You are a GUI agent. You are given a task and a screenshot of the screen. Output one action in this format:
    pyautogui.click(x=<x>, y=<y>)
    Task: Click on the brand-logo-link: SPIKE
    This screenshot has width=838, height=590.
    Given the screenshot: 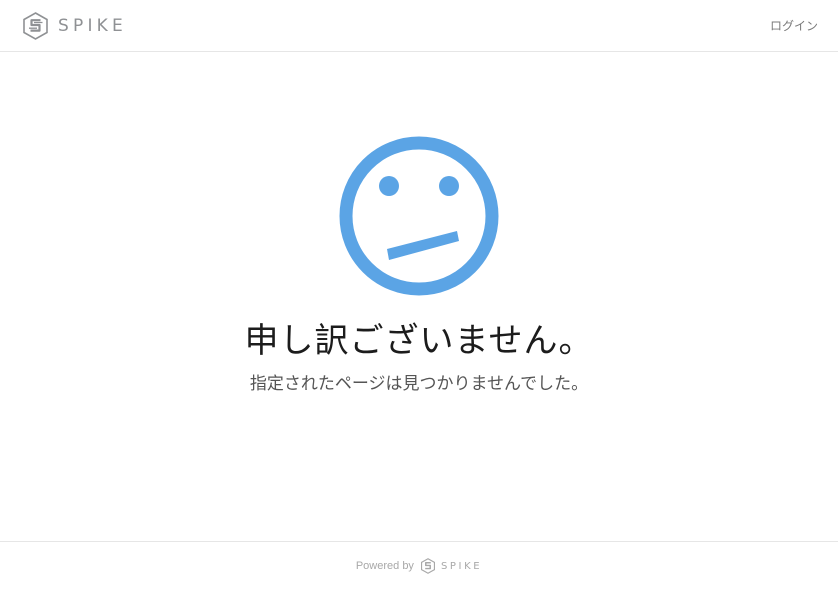 What is the action you would take?
    pyautogui.click(x=75, y=26)
    